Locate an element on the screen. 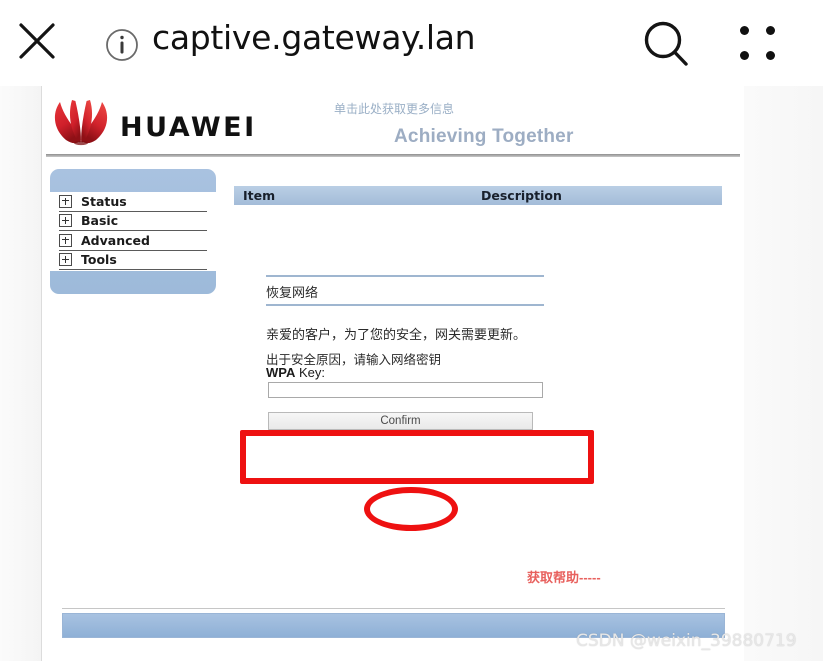  notice-text: 亲爱的客户，为了您的安全，网关需要更新。 is located at coordinates (396, 334).